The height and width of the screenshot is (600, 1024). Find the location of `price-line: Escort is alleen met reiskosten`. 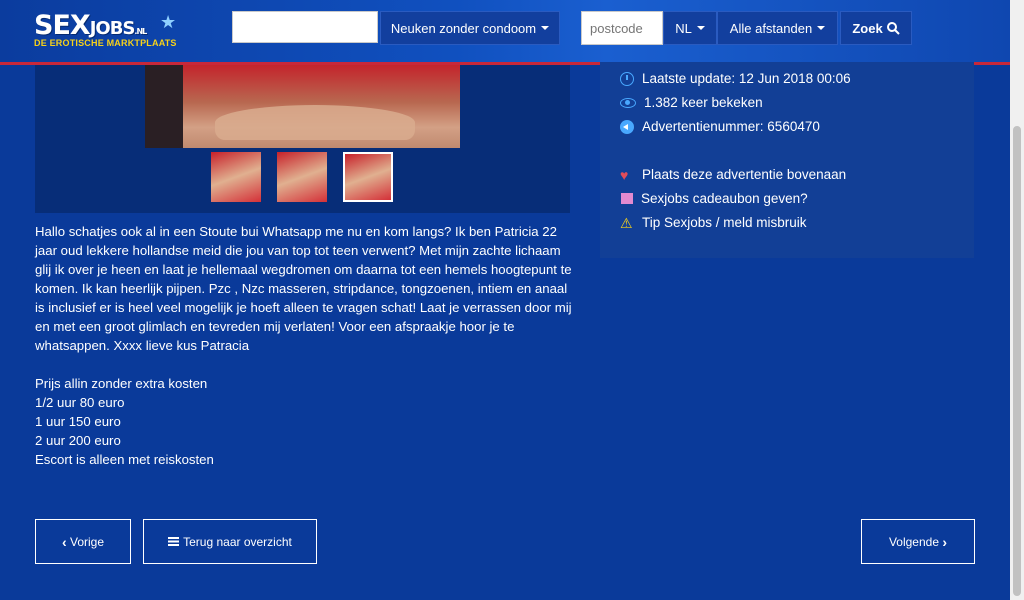

price-line: Escort is alleen met reiskosten is located at coordinates (124, 459).